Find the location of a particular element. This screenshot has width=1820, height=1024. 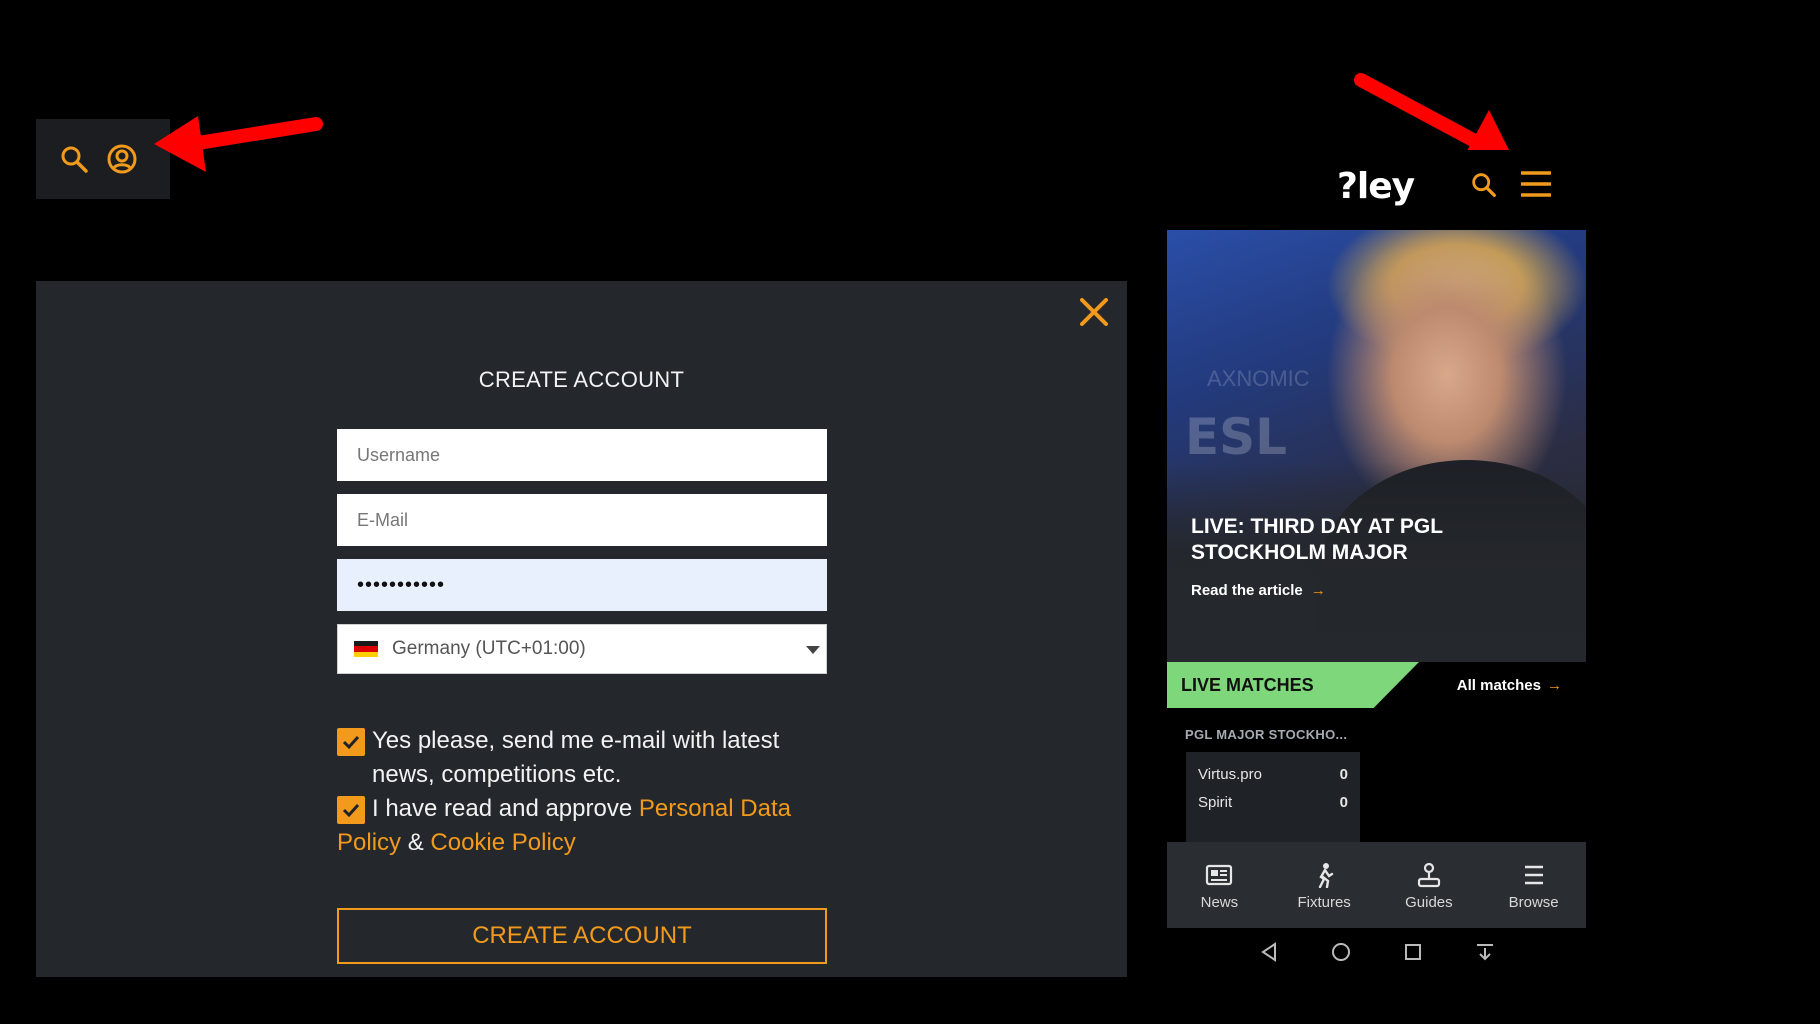

nav-item-fixtures: Fixtures is located at coordinates (1324, 885).